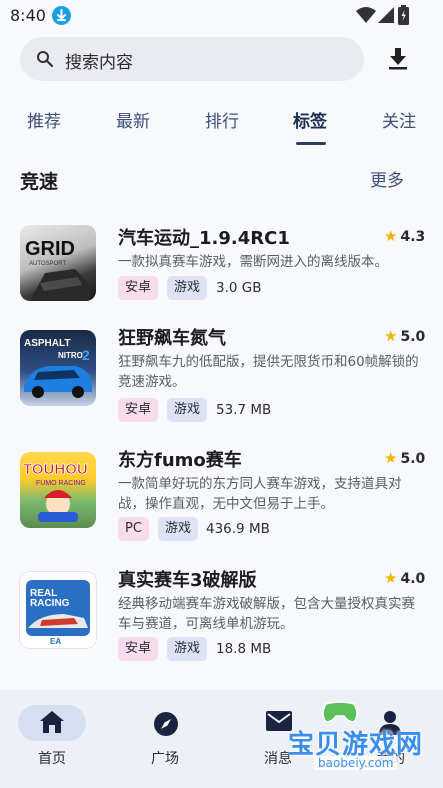 The height and width of the screenshot is (788, 443). Describe the element at coordinates (253, 262) in the screenshot. I see `item-description: 一款拟真赛车游戏，需断网进入的离线版本。` at that location.